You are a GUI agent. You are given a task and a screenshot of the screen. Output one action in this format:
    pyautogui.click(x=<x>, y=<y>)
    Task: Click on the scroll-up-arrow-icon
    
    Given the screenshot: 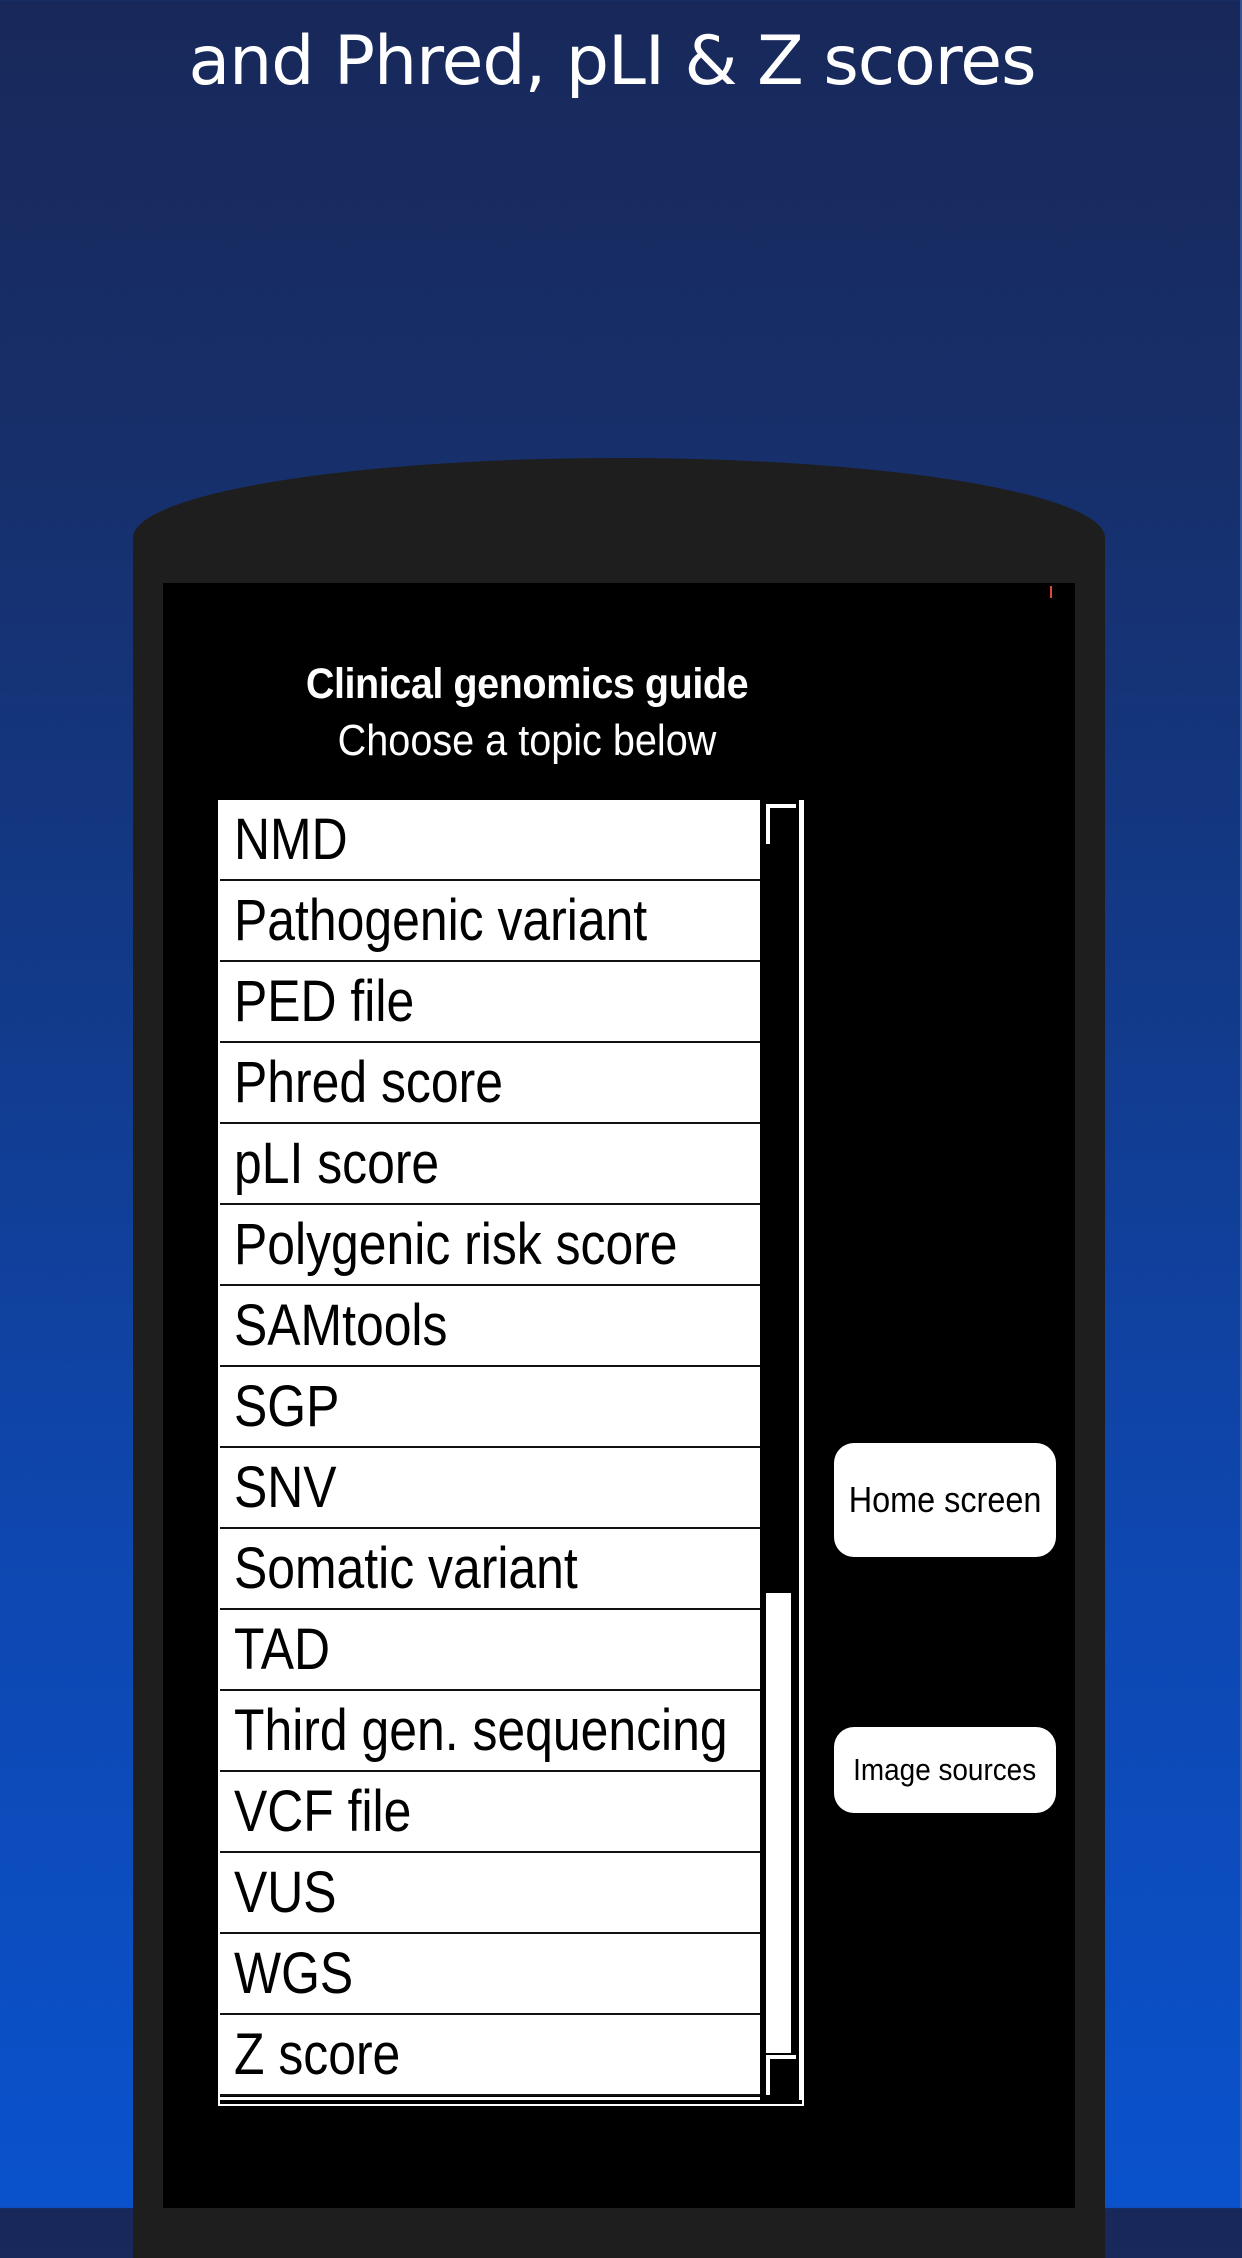 What is the action you would take?
    pyautogui.click(x=781, y=824)
    